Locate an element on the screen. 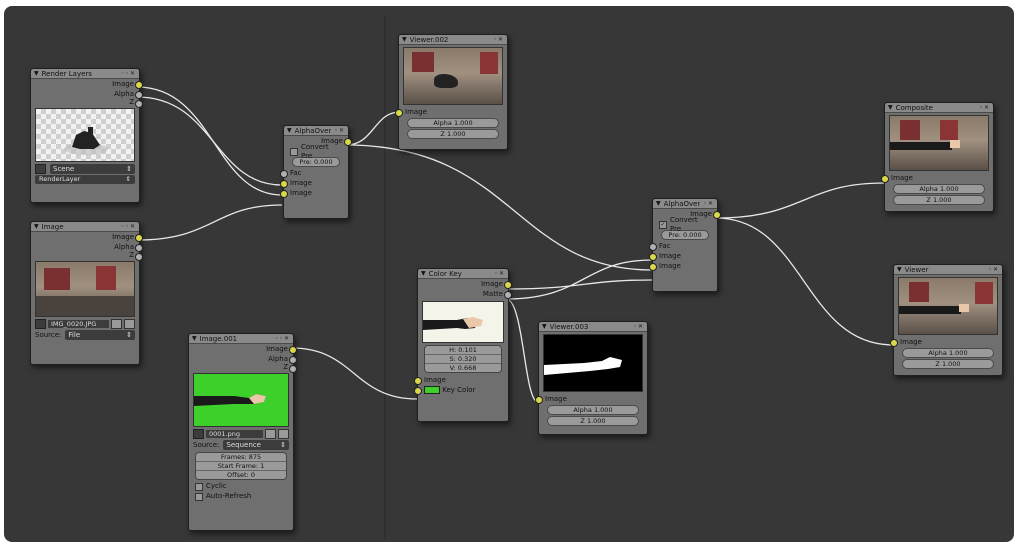 The image size is (1018, 546). source-select: File ⇕ is located at coordinates (100, 335).